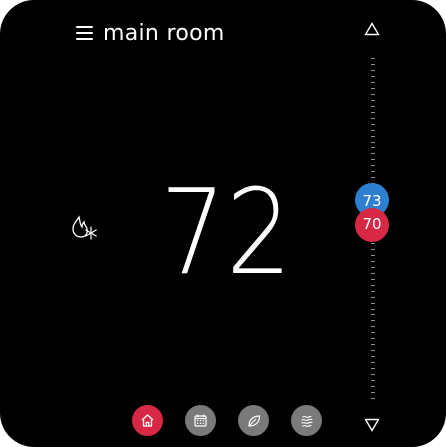 The width and height of the screenshot is (446, 447). What do you see at coordinates (372, 29) in the screenshot?
I see `triangle-up-icon` at bounding box center [372, 29].